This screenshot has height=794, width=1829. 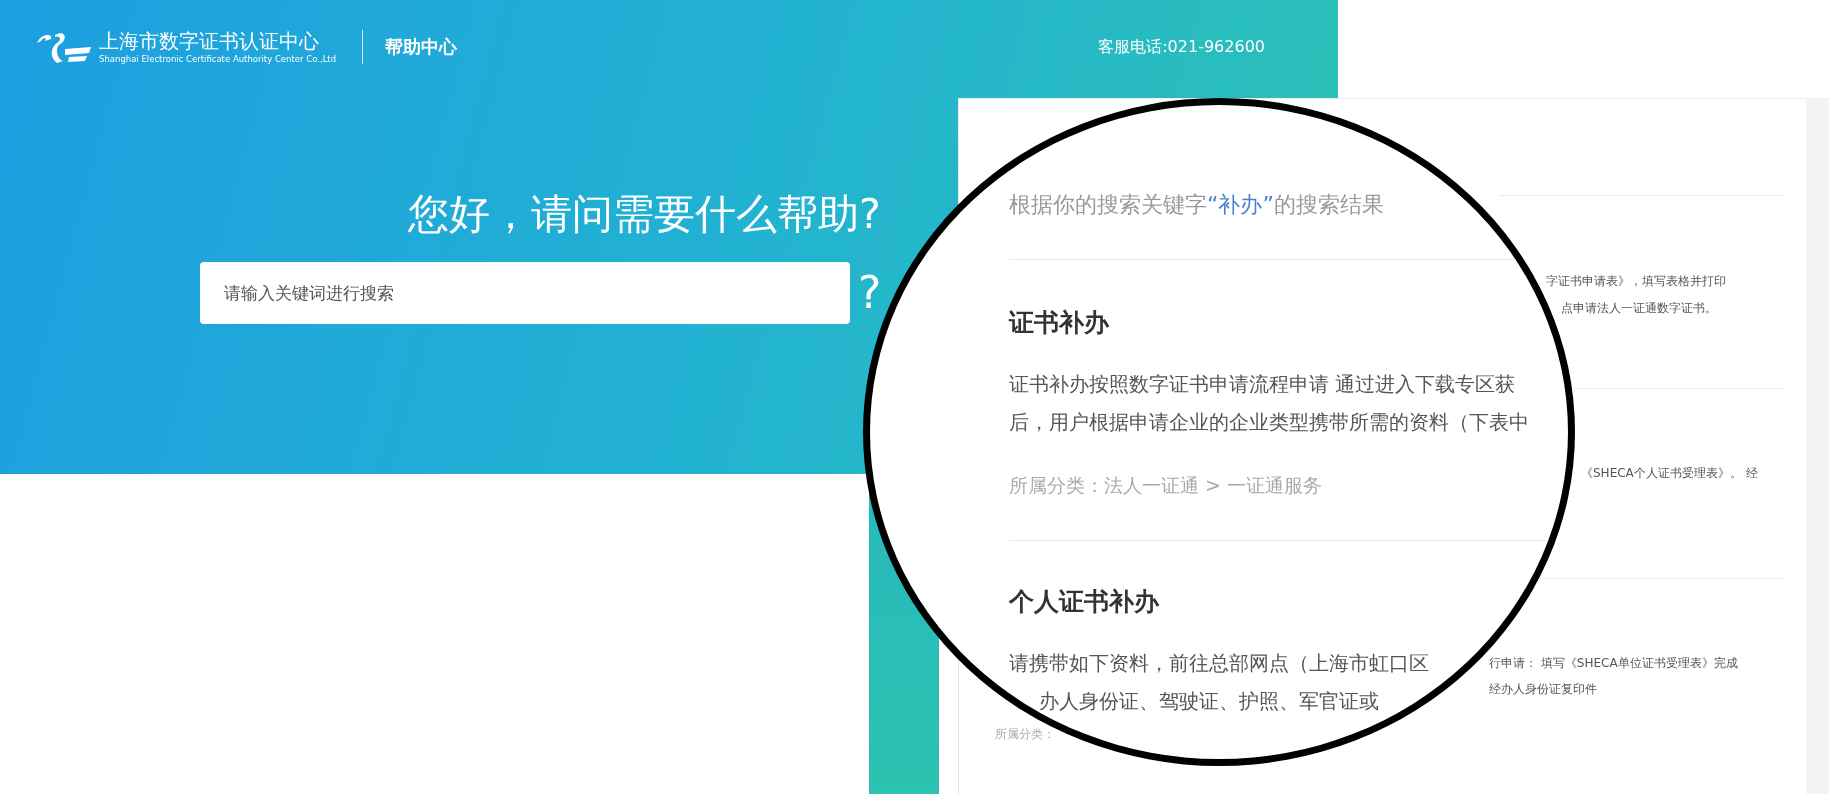 I want to click on result-snippet: 点申请法人一证通数字证书。, so click(x=1639, y=308).